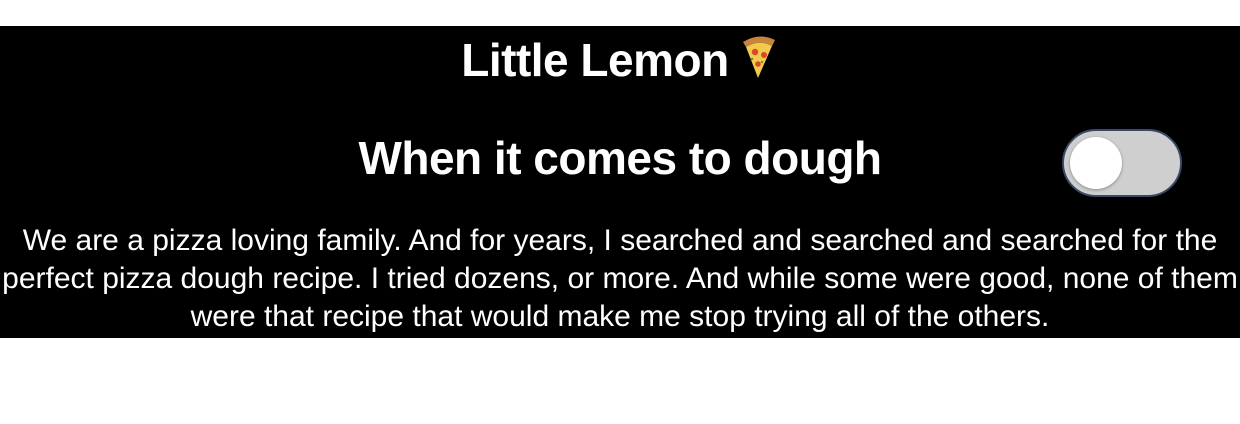 The height and width of the screenshot is (424, 1240). What do you see at coordinates (595, 60) in the screenshot?
I see `app-title: Little Lemon` at bounding box center [595, 60].